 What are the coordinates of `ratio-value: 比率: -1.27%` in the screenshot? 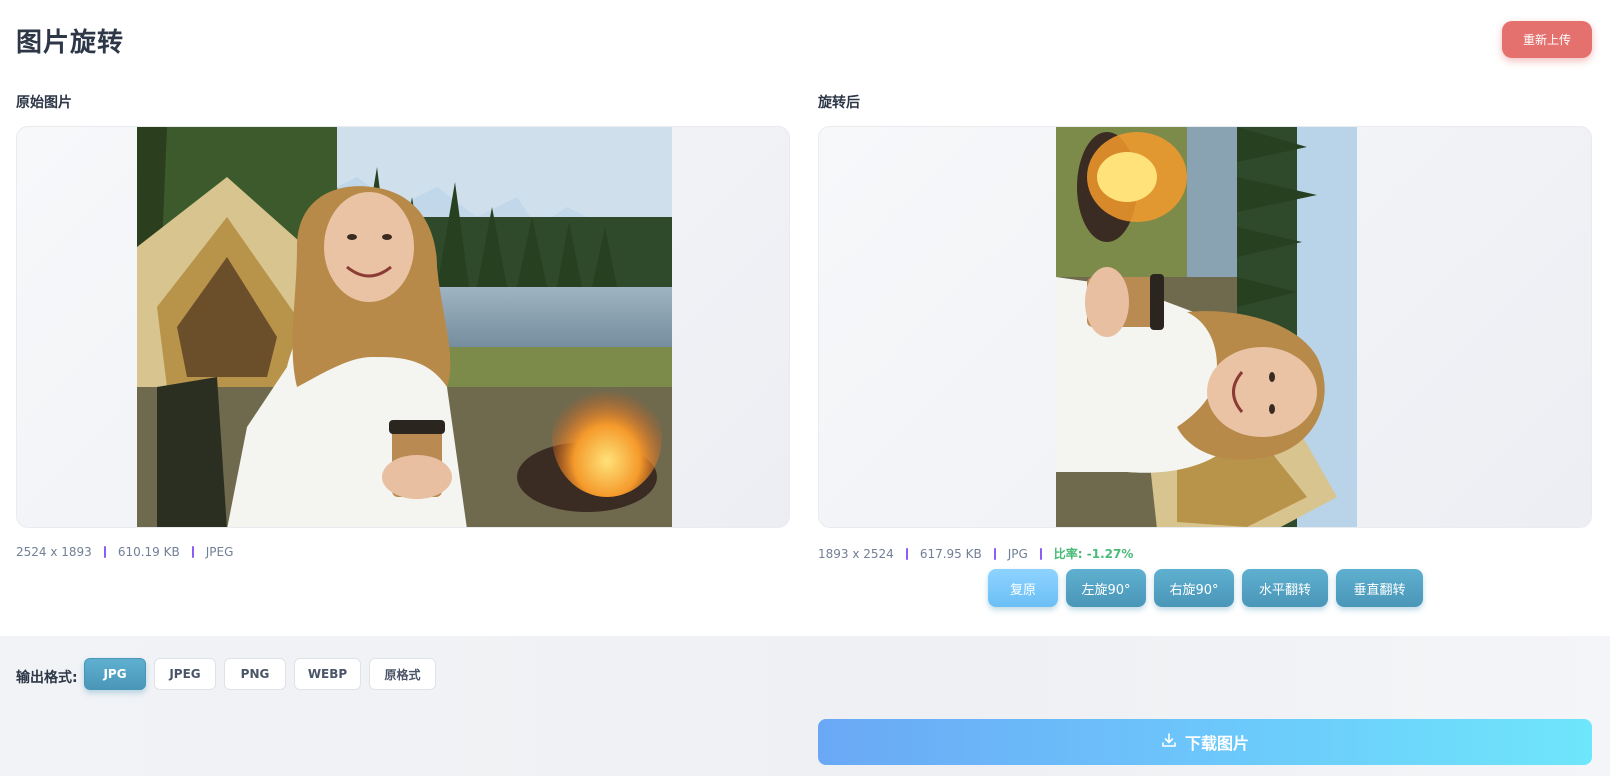 It's located at (1093, 554).